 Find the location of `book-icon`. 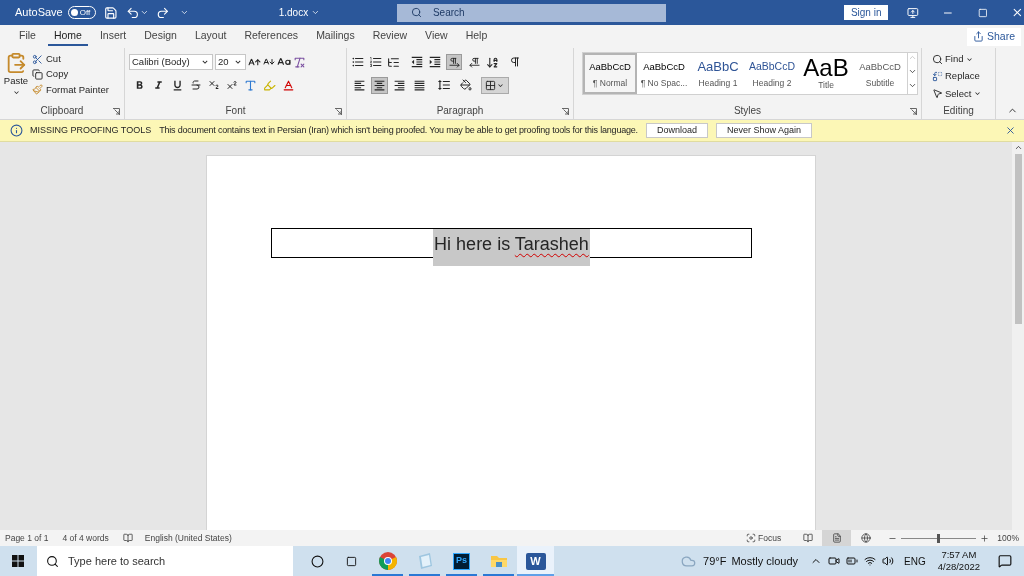

book-icon is located at coordinates (807, 538).